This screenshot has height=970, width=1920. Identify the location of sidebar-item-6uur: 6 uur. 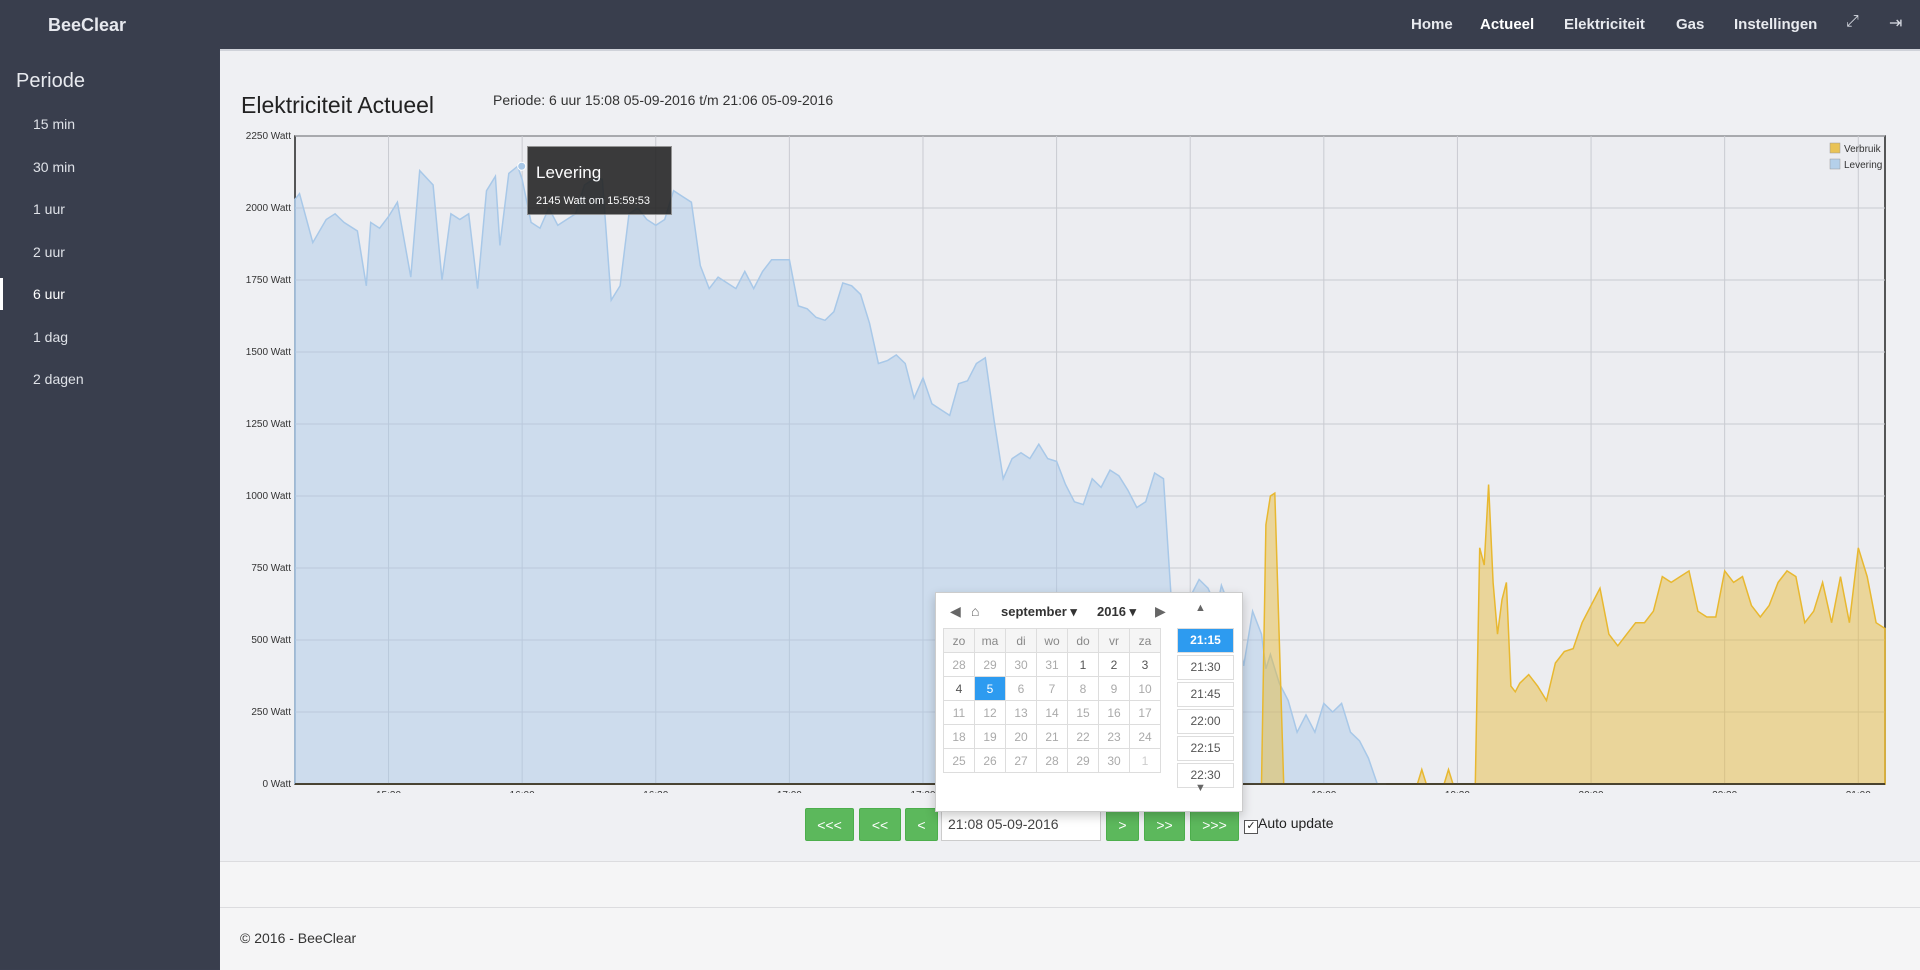
(111, 294).